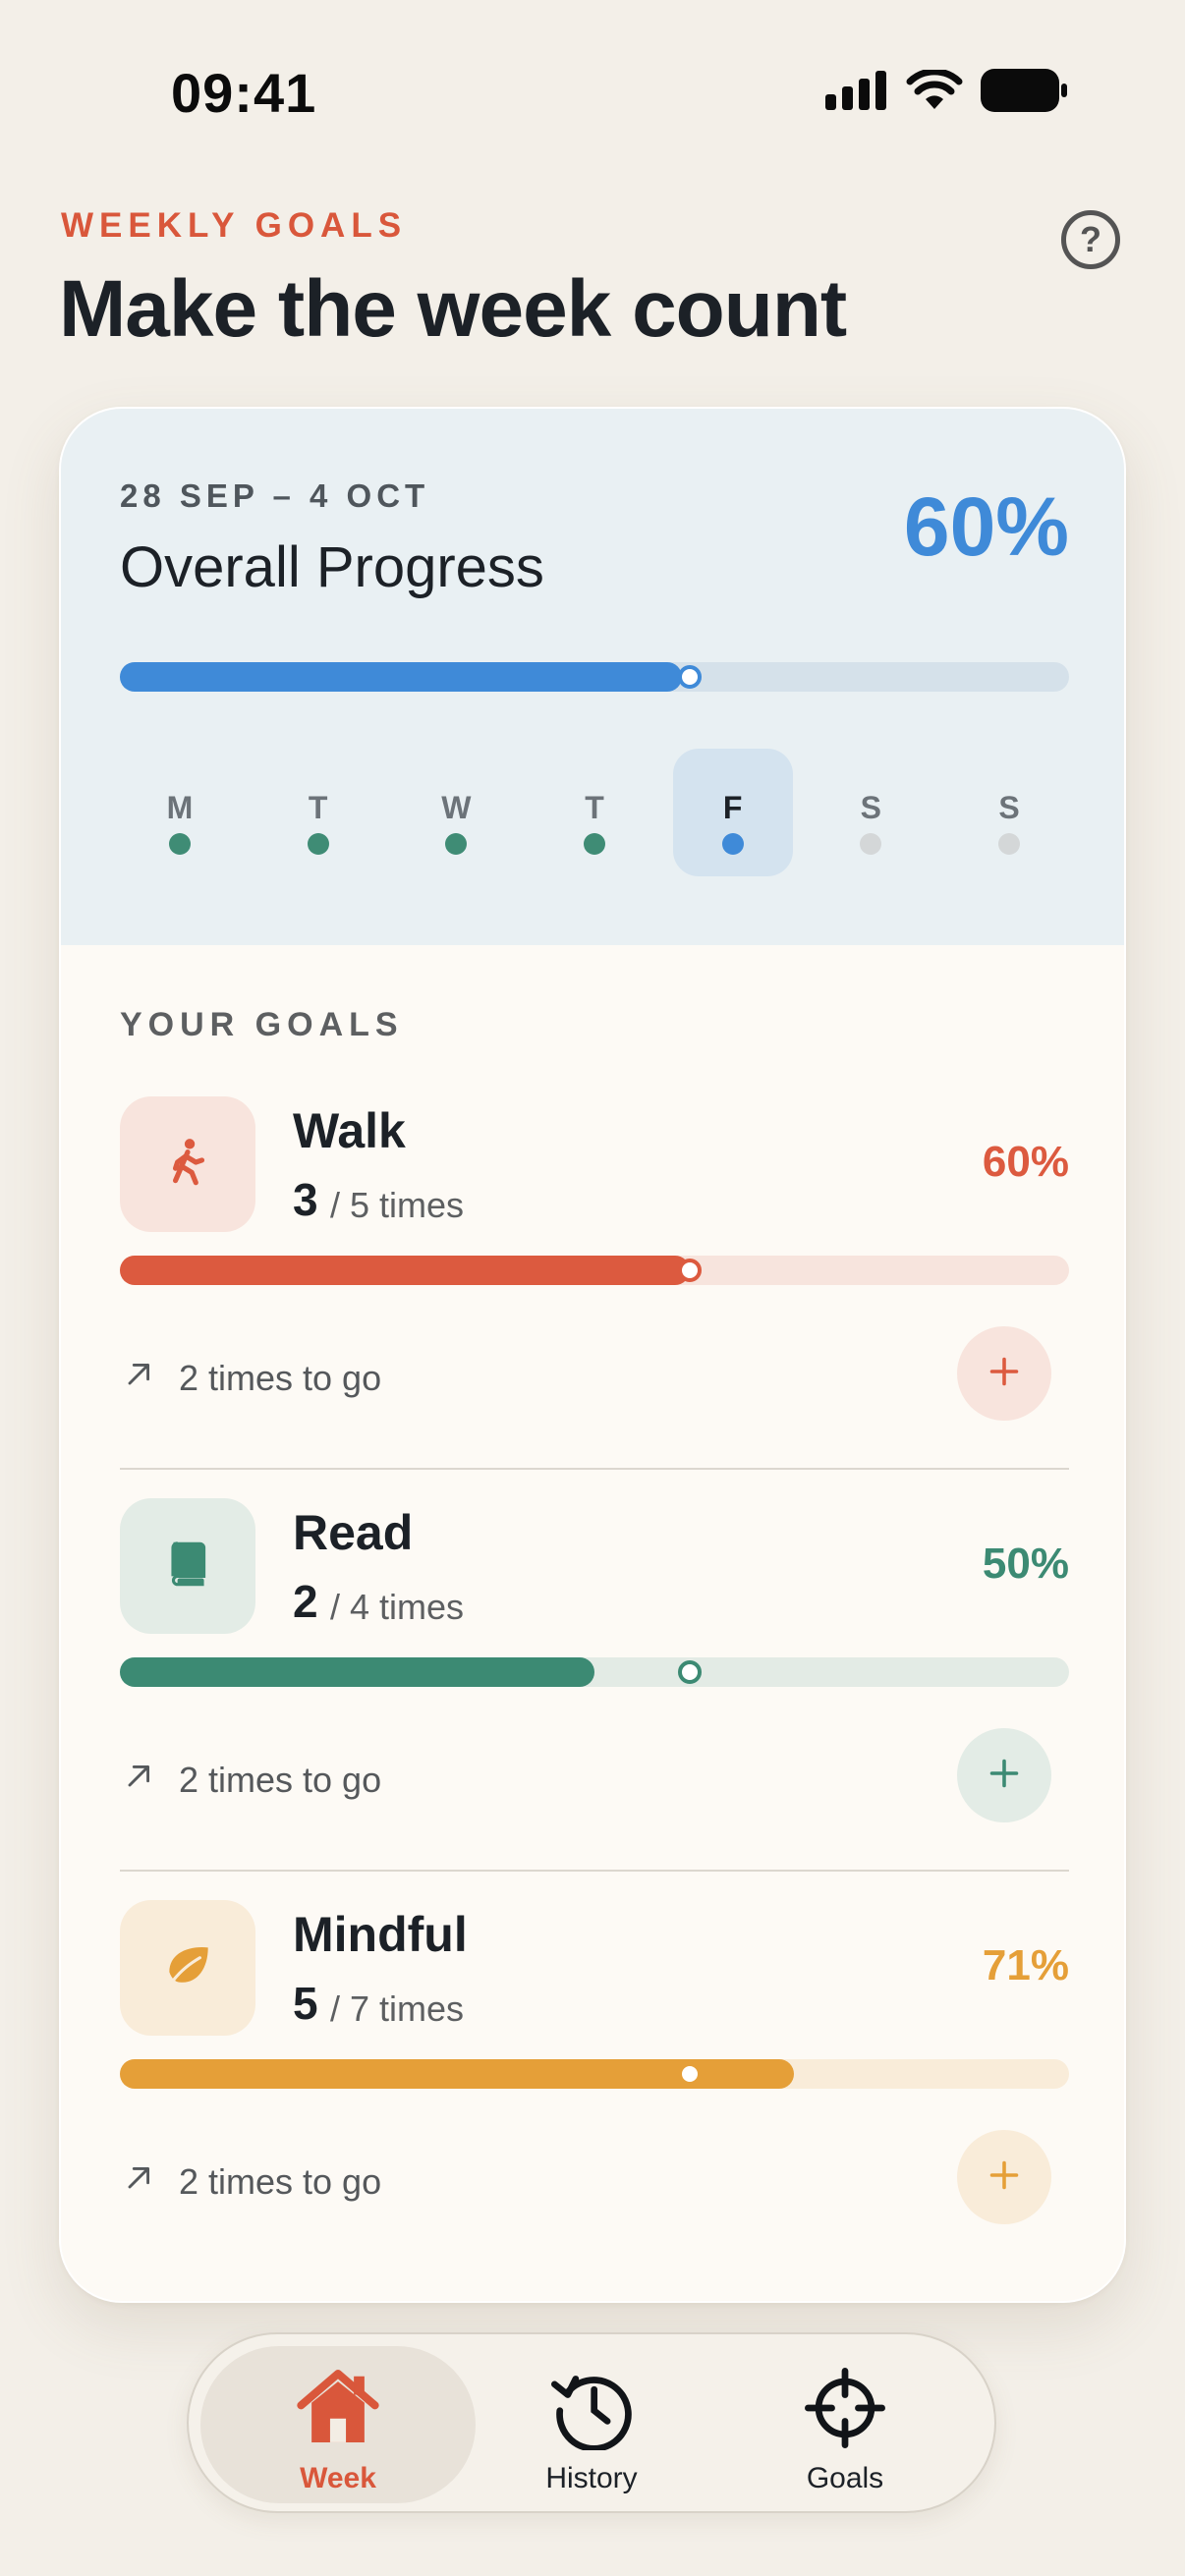 The image size is (1185, 2576). I want to click on status-bar: 09:41, so click(592, 93).